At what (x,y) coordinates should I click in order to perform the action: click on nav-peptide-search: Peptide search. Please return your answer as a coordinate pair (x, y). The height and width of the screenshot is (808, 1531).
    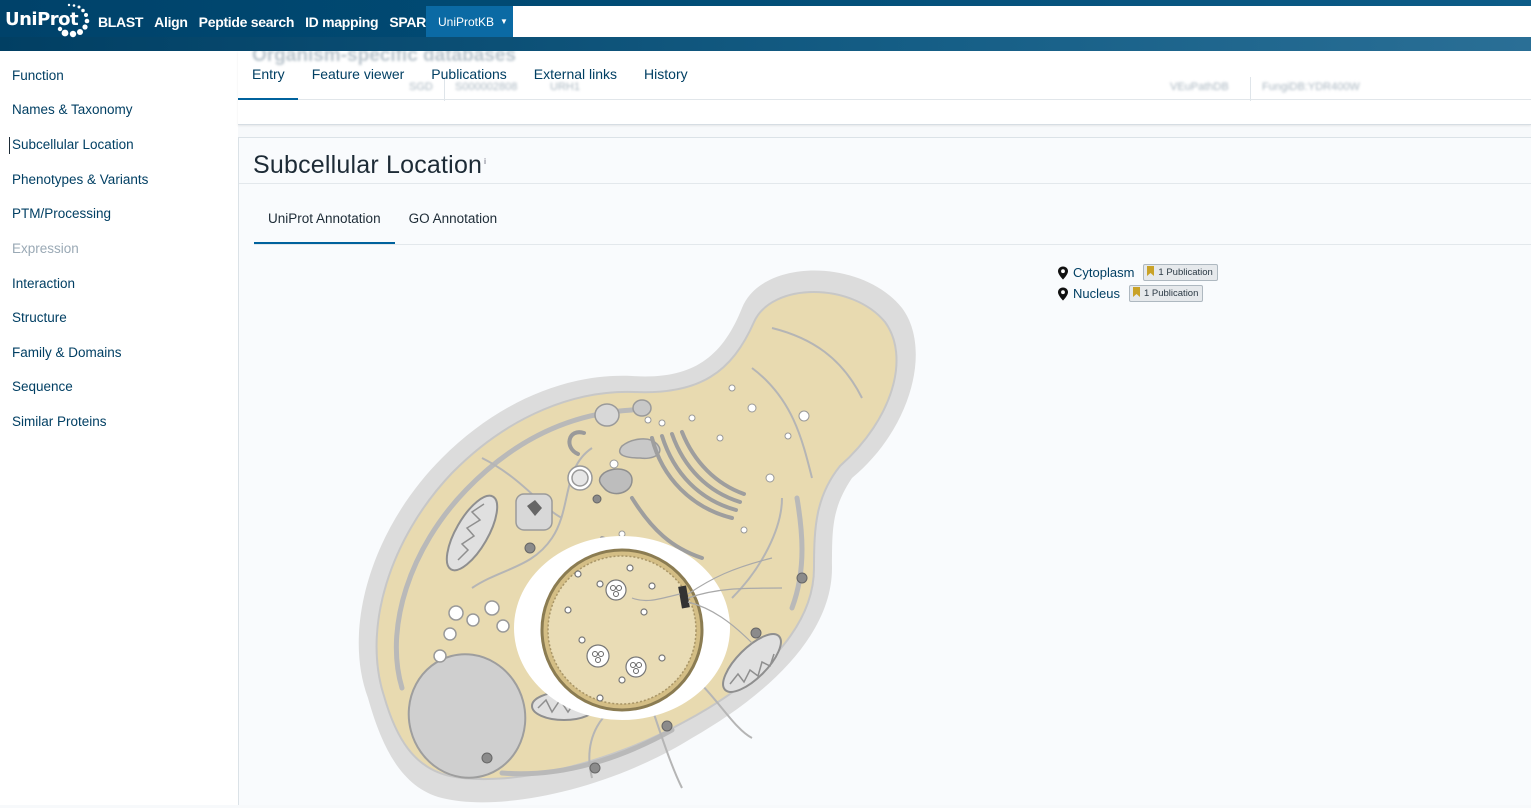
    Looking at the image, I should click on (247, 22).